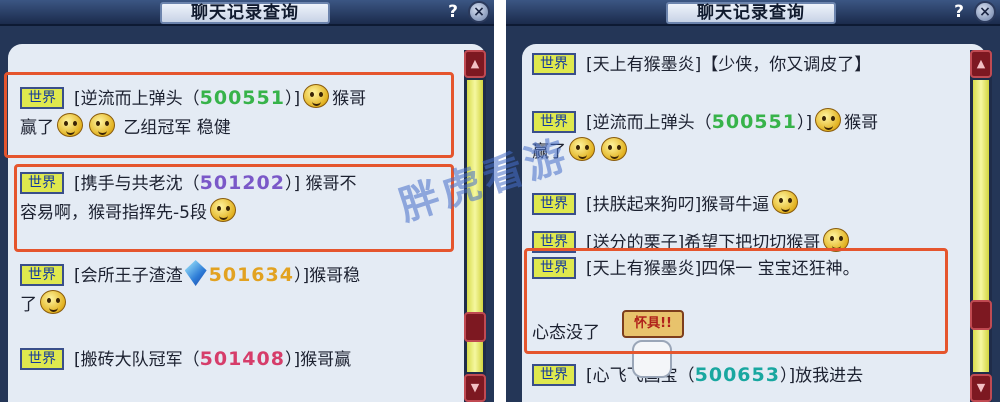 The image size is (1000, 402). I want to click on chat-message: 世界 [搬砖大队冠军（501408）]猴哥赢, so click(185, 360).